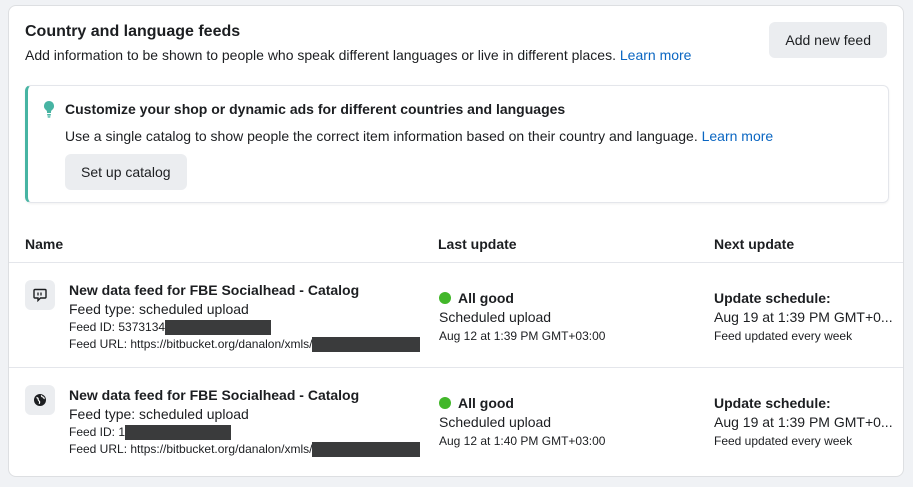  What do you see at coordinates (44, 244) in the screenshot?
I see `column-header-name: Name` at bounding box center [44, 244].